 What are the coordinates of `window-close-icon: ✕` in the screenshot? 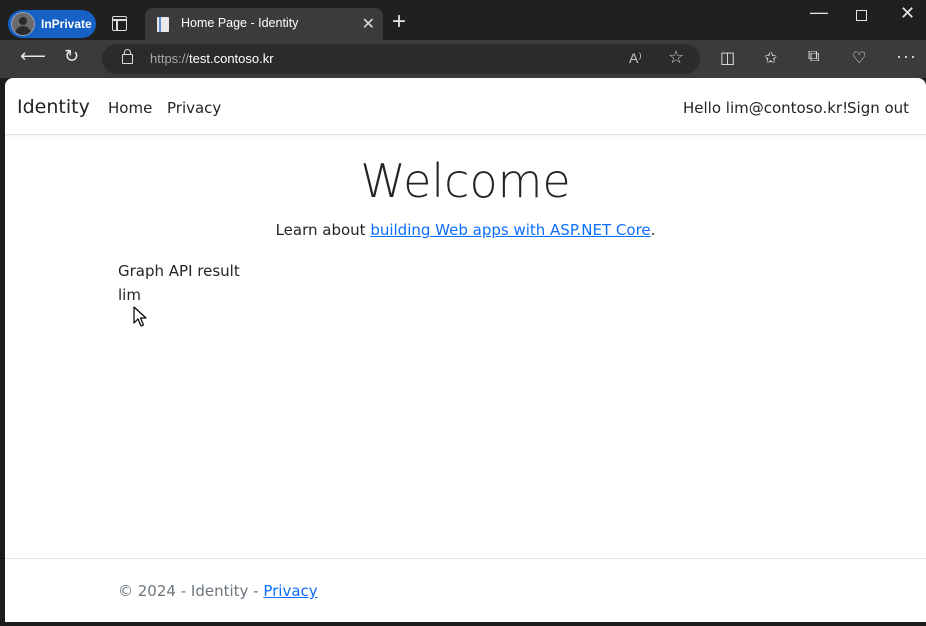 It's located at (907, 13).